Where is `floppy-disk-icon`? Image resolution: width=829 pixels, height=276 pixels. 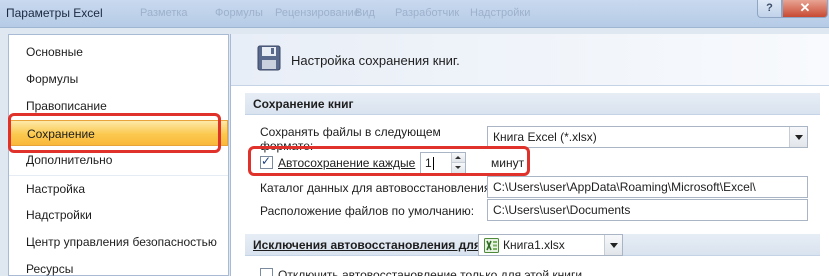 floppy-disk-icon is located at coordinates (269, 58).